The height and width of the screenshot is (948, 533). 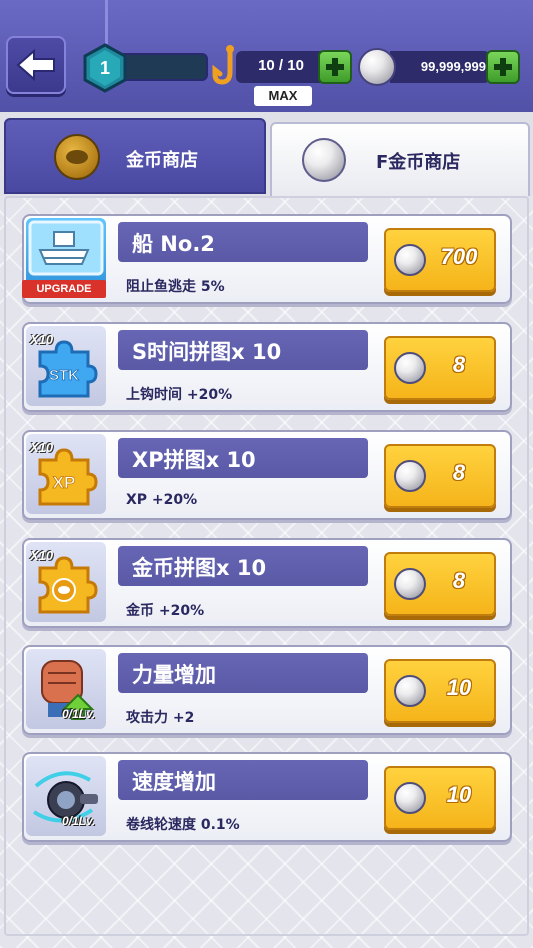 What do you see at coordinates (199, 568) in the screenshot?
I see `item-name: 金币拼图x 10` at bounding box center [199, 568].